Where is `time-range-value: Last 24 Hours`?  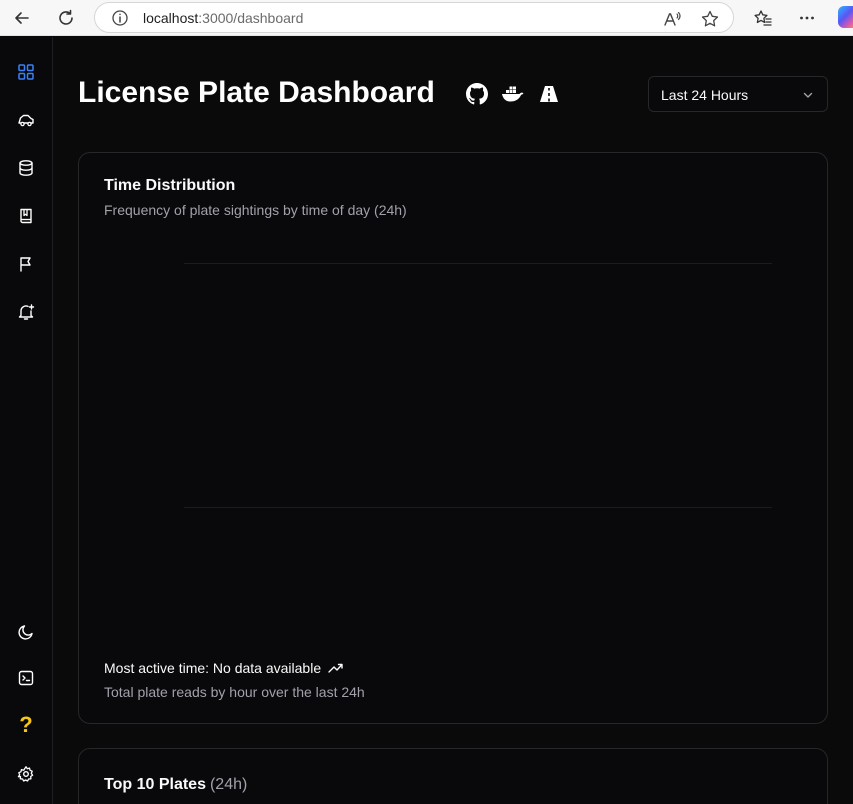 time-range-value: Last 24 Hours is located at coordinates (705, 95).